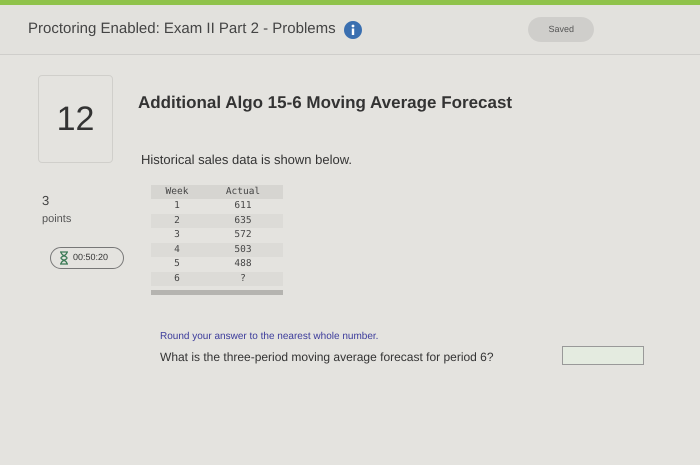 This screenshot has height=465, width=700. I want to click on info-icon, so click(353, 29).